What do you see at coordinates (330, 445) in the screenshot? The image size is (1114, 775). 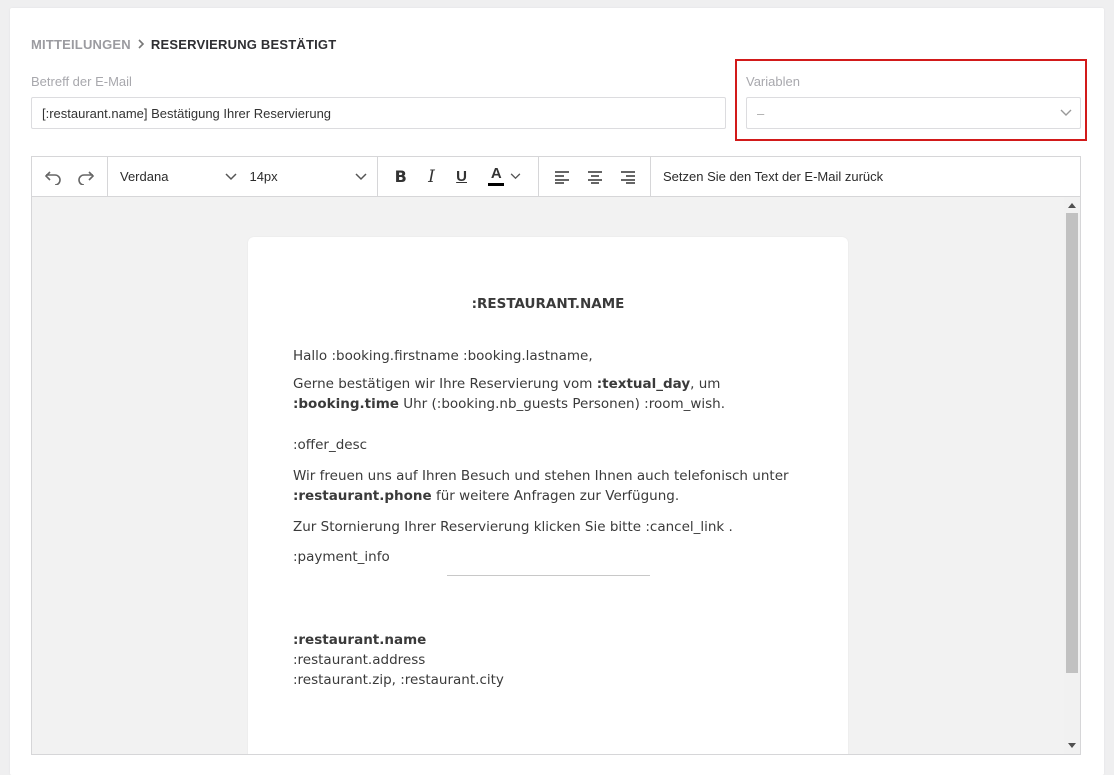 I see `mail-offer: :offer_desc` at bounding box center [330, 445].